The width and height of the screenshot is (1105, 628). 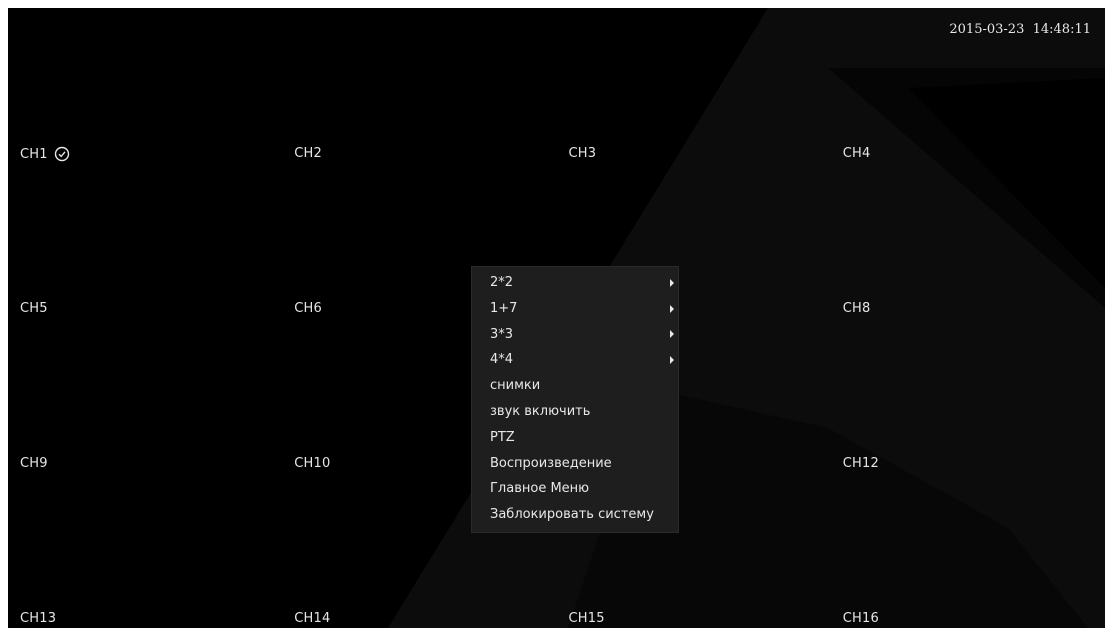 I want to click on channel-name: CH2, so click(x=308, y=153).